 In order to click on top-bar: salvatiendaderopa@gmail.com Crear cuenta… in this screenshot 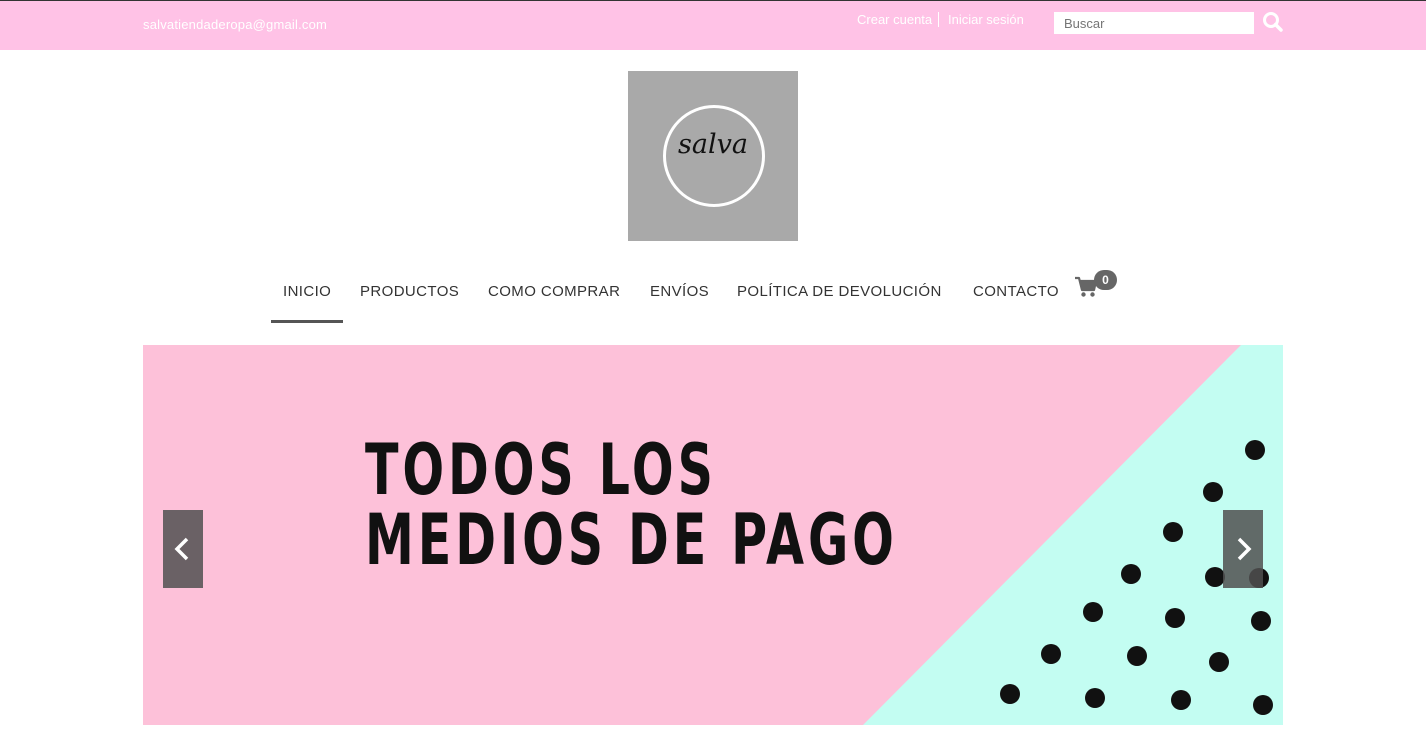, I will do `click(713, 25)`.